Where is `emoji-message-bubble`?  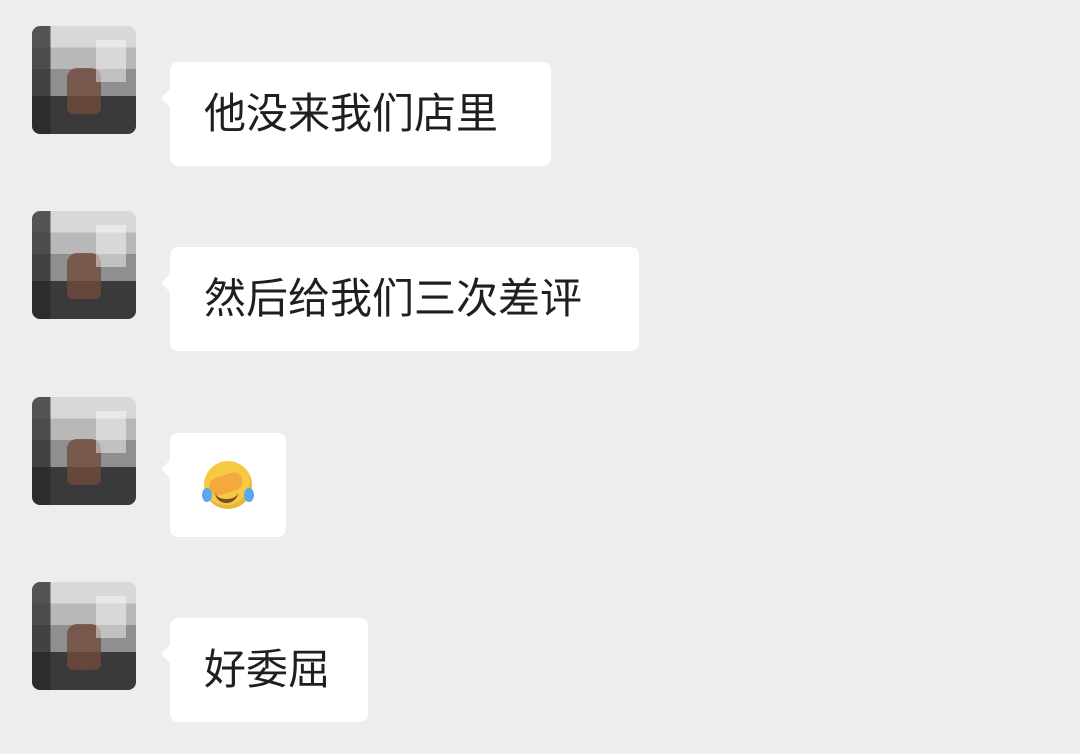
emoji-message-bubble is located at coordinates (223, 485).